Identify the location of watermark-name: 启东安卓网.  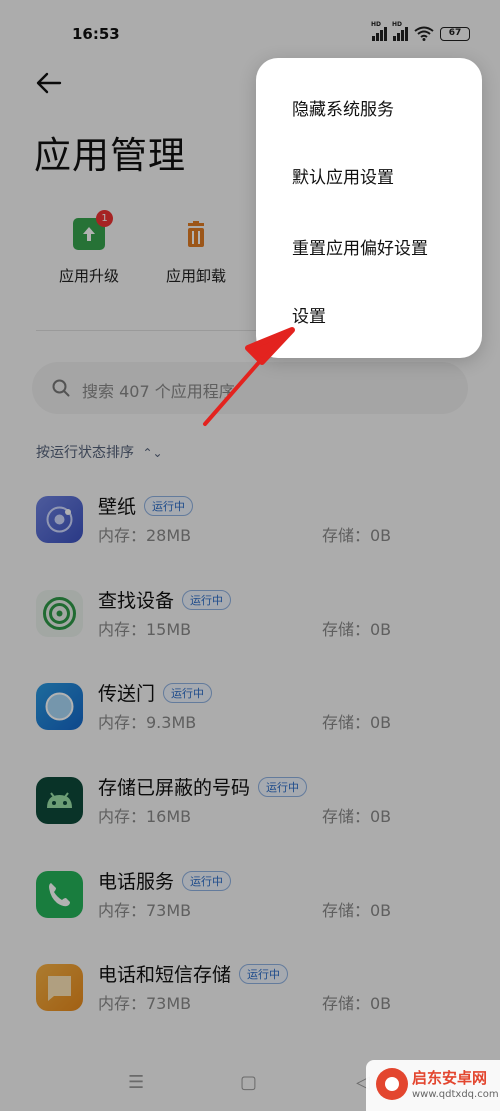
(450, 1078).